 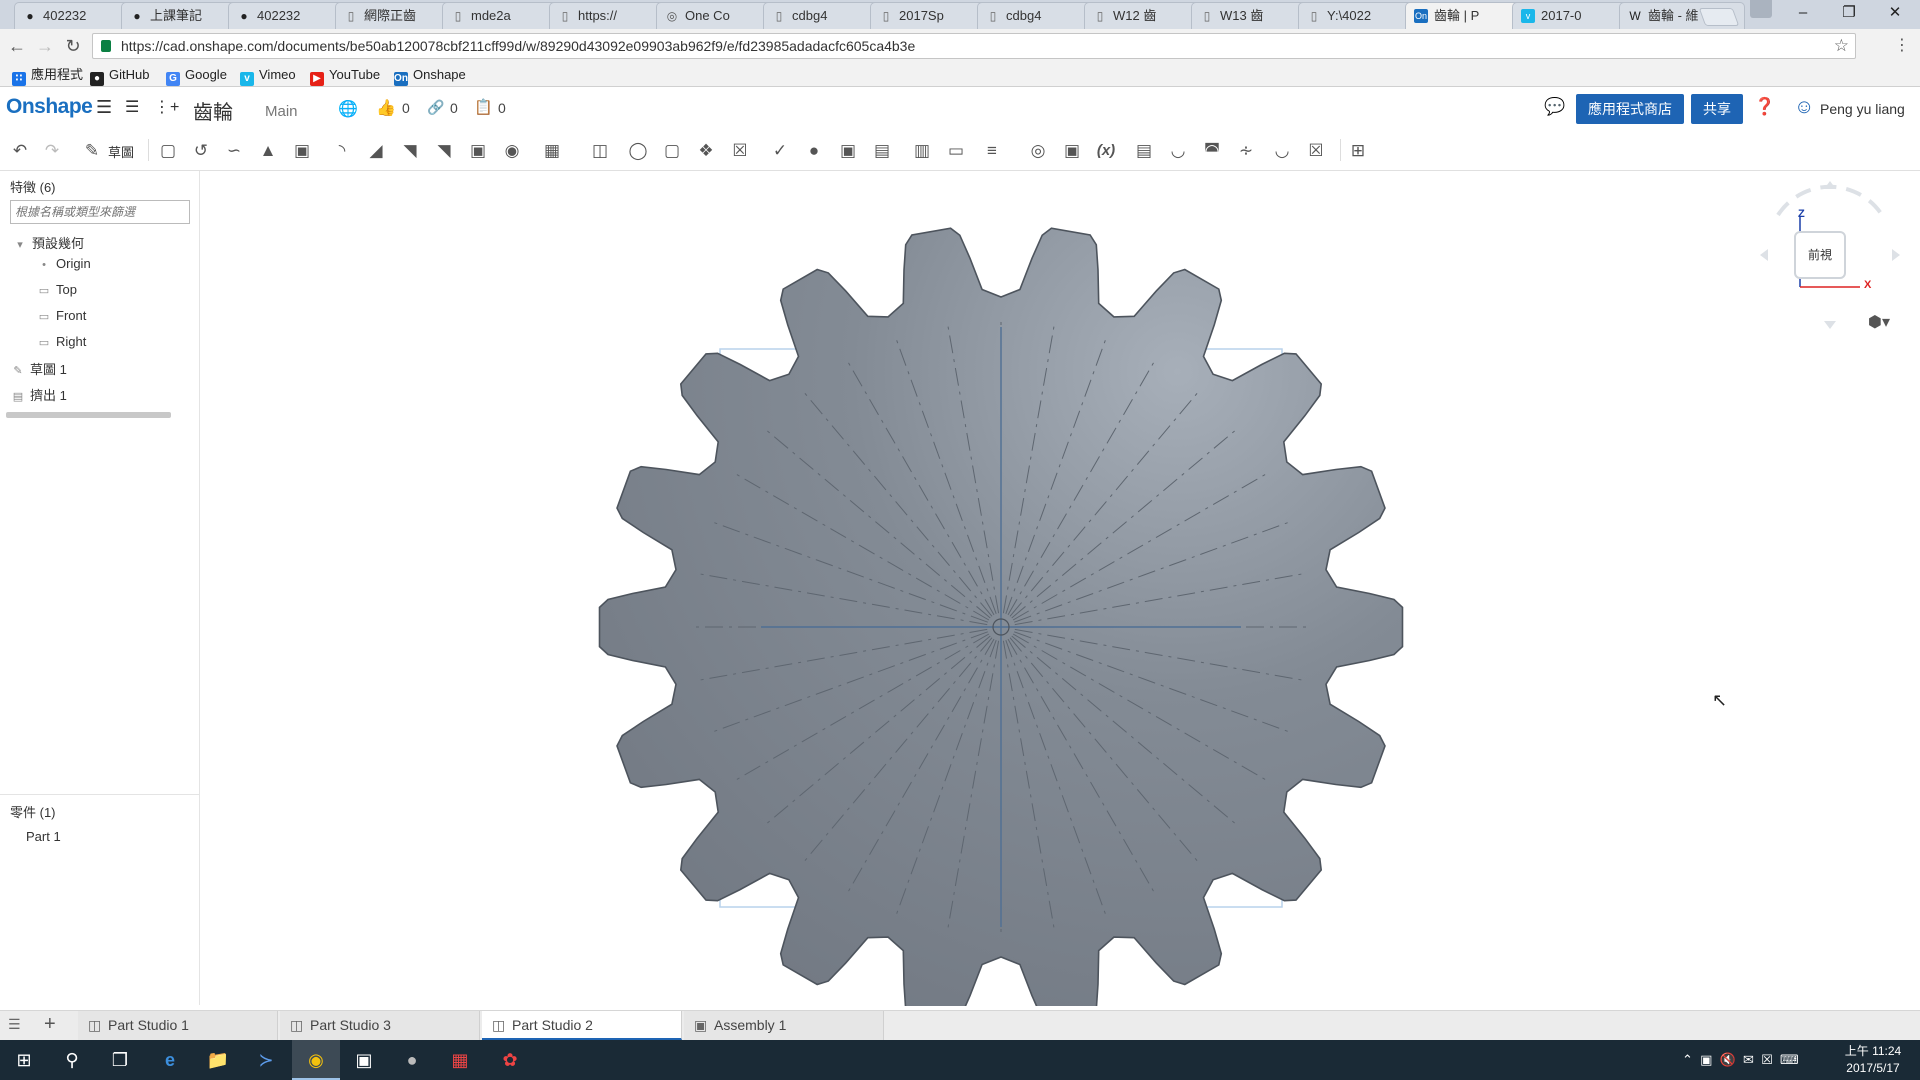 I want to click on sheet-metal-icon: ▤, so click(x=1144, y=151).